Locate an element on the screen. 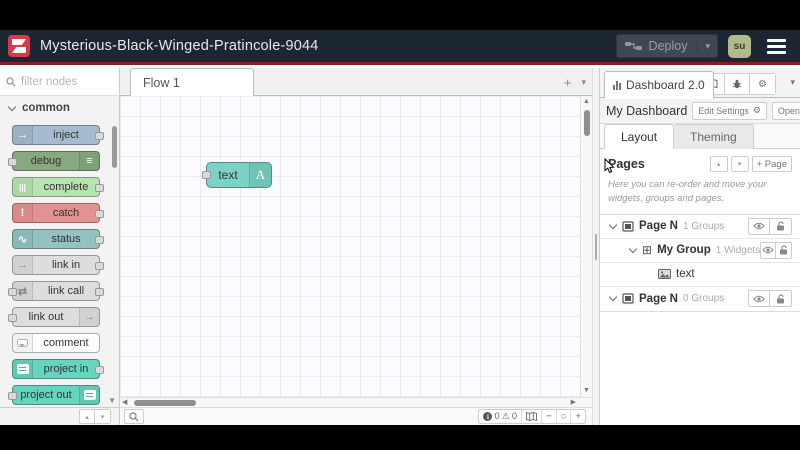 Image resolution: width=800 pixels, height=450 pixels. tree-row-text-widget: text is located at coordinates (700, 274).